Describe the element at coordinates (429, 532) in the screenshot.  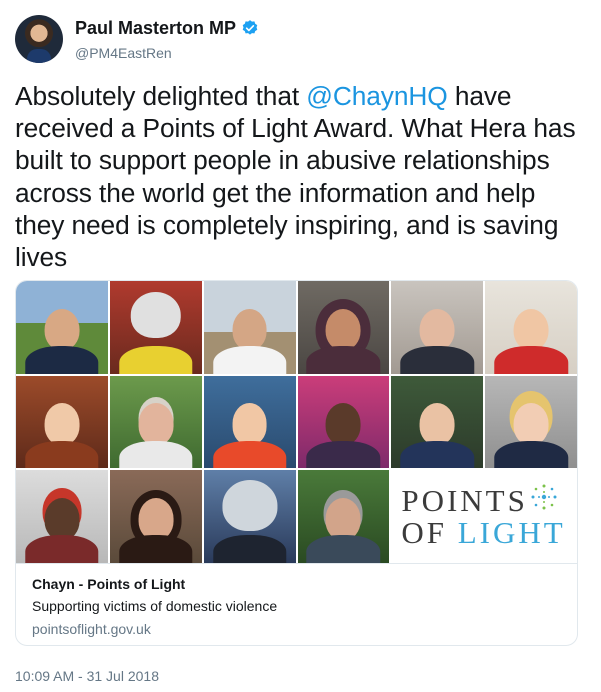
I see `logo-text-of: OF` at that location.